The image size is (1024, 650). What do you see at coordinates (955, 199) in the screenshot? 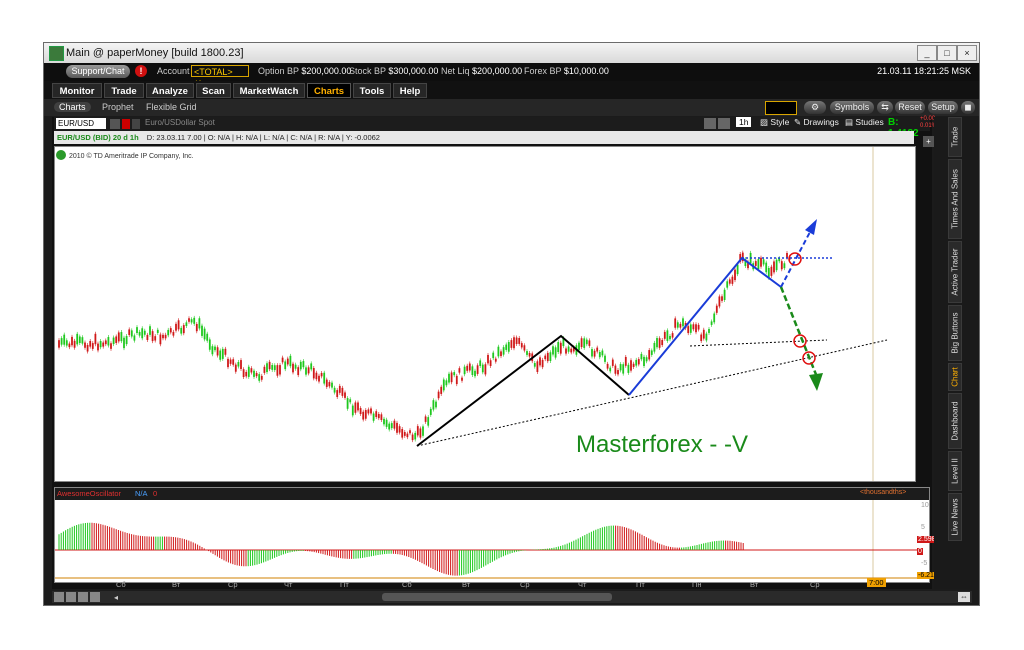
I see `side-tab-times-and-sales: Times And Sales` at bounding box center [955, 199].